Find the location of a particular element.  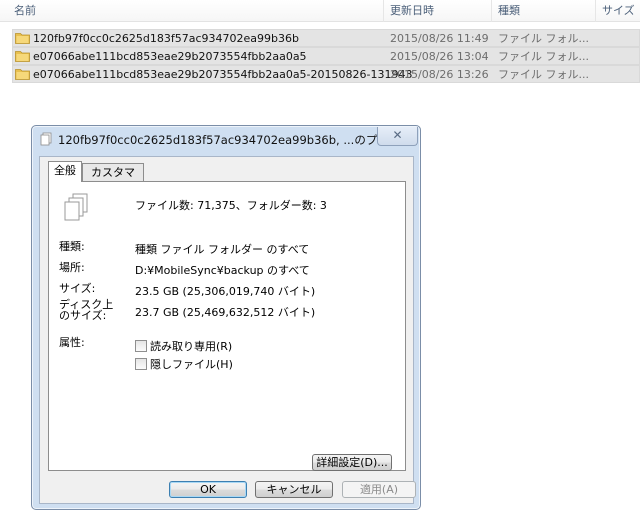

apply-button: 適用(A) is located at coordinates (379, 489).